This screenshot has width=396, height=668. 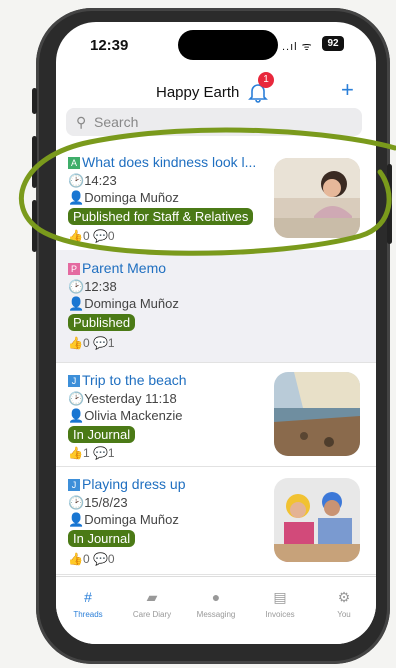 I want to click on tab-threads: # Threads, so click(x=88, y=604).